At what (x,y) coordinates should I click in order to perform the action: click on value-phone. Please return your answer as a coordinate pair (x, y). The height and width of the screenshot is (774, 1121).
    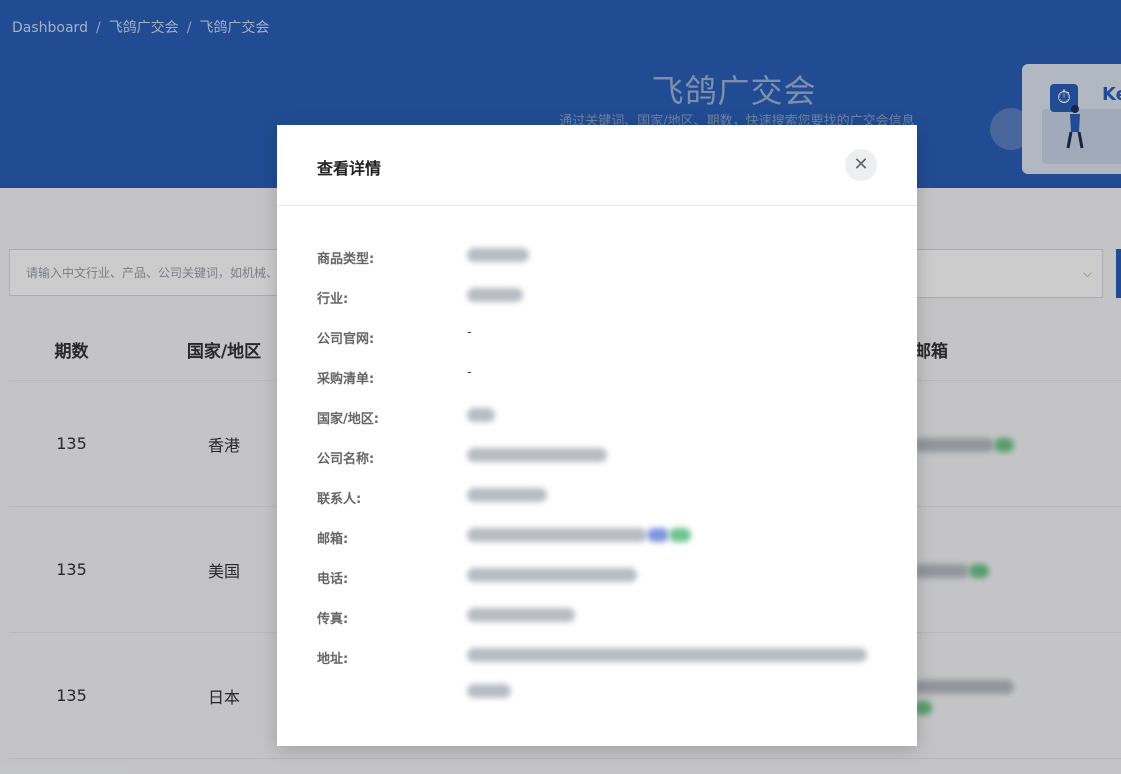
    Looking at the image, I should click on (552, 573).